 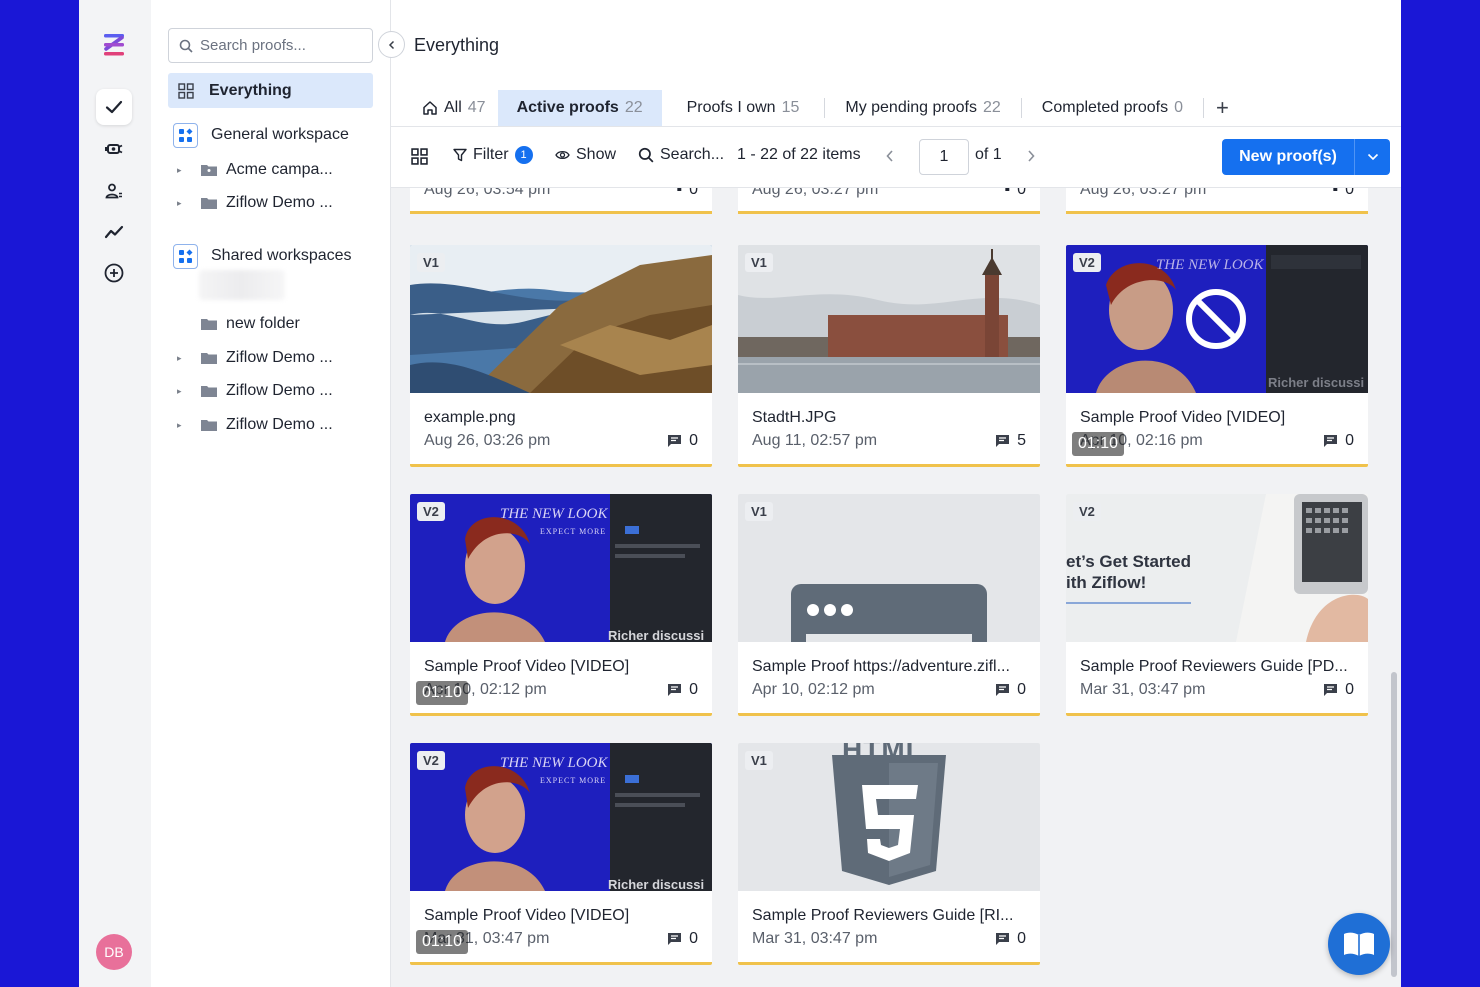 I want to click on tab-proofs-i-own: Proofs I own 15, so click(x=743, y=108).